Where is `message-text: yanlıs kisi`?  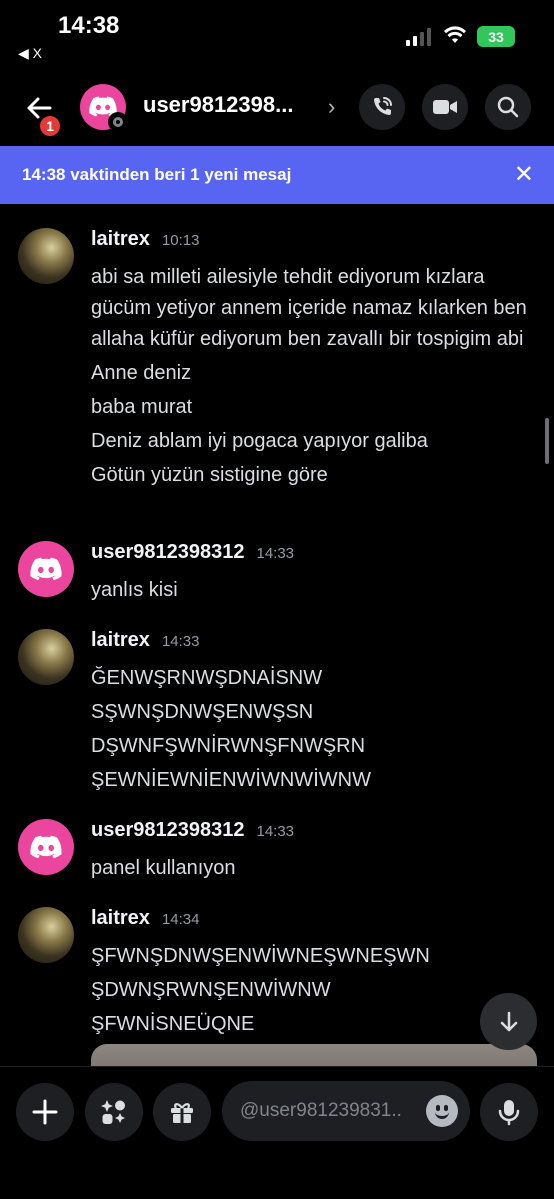
message-text: yanlıs kisi is located at coordinates (134, 590).